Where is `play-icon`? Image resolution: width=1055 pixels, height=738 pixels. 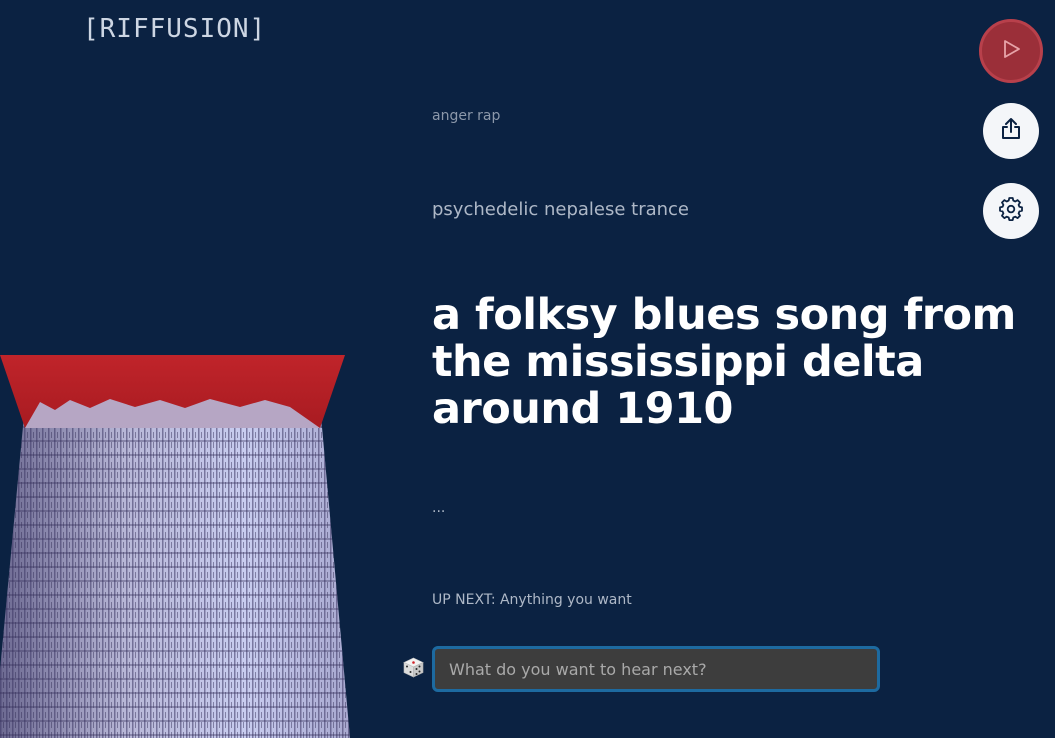
play-icon is located at coordinates (1011, 51).